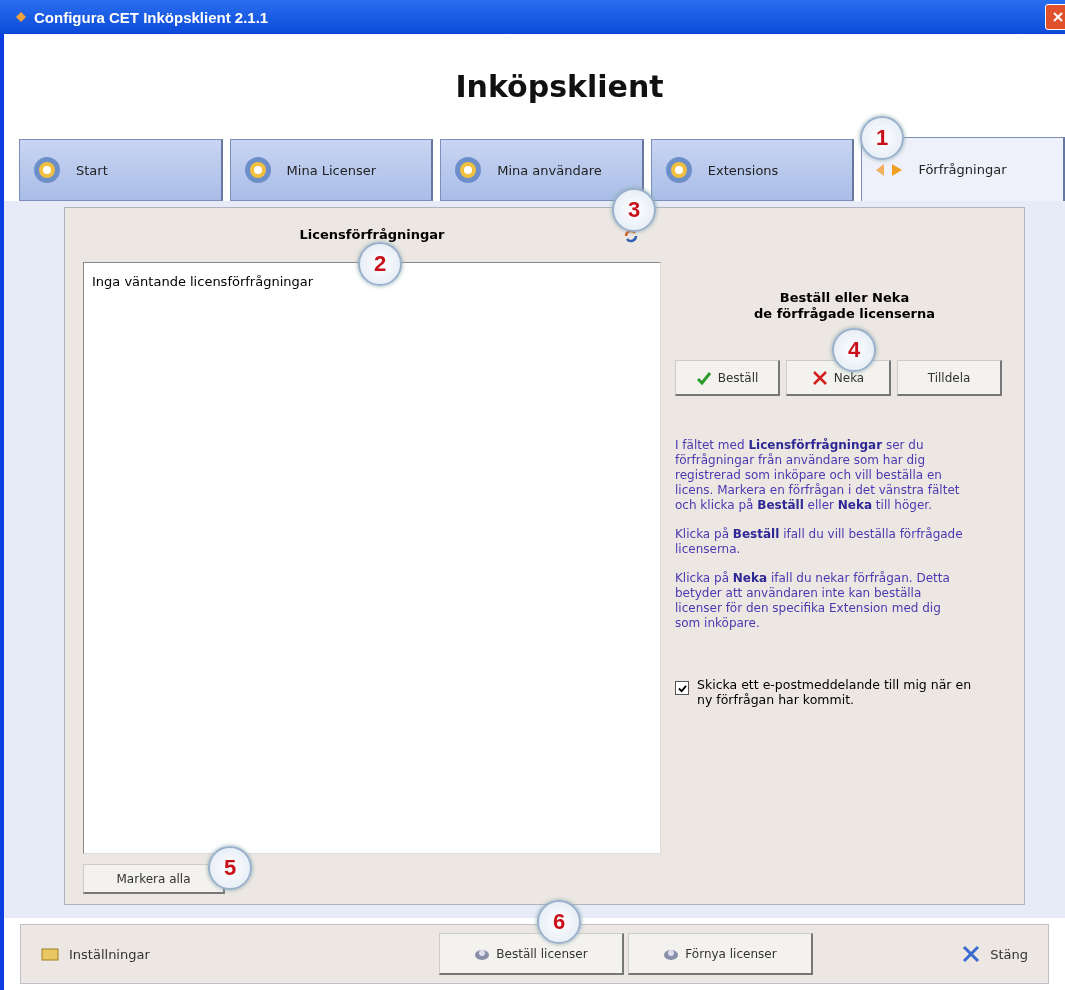  Describe the element at coordinates (727, 378) in the screenshot. I see `approve-button: Beställ` at that location.